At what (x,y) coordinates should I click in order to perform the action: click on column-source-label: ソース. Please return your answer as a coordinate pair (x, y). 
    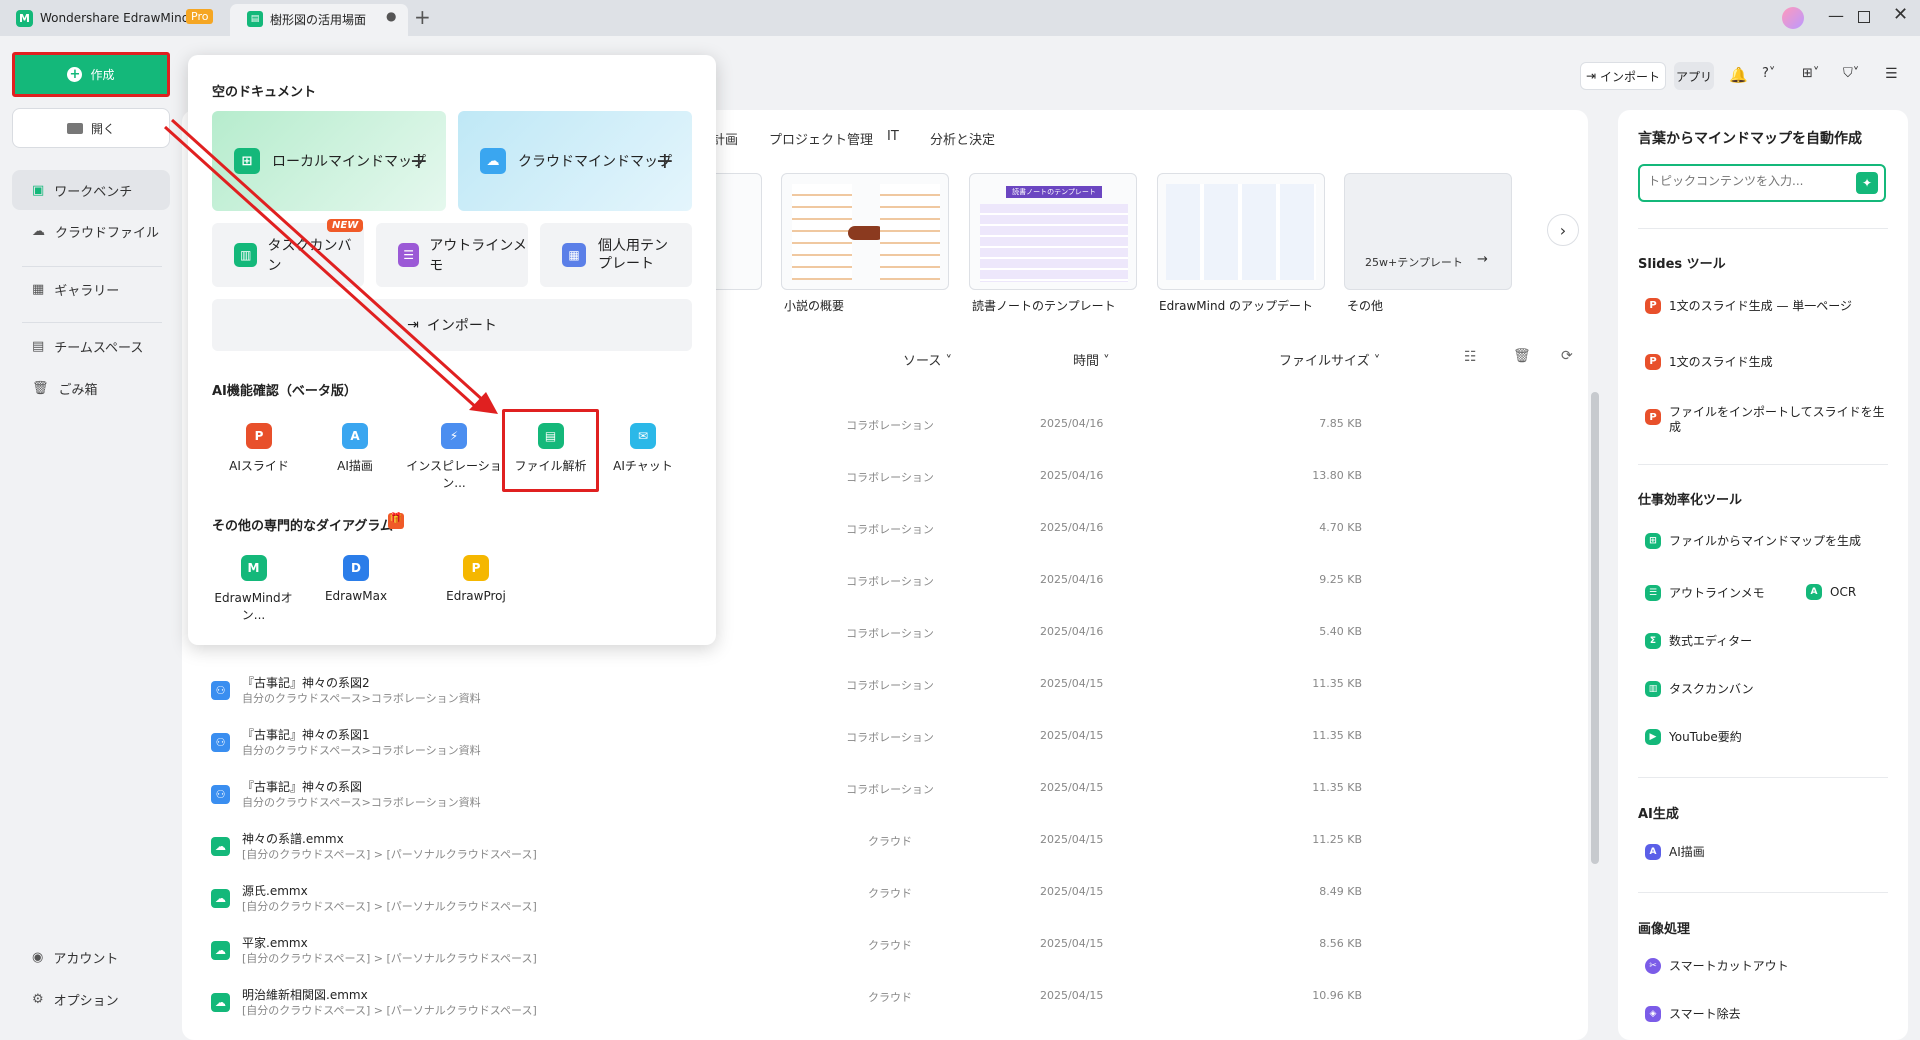
    Looking at the image, I should click on (922, 361).